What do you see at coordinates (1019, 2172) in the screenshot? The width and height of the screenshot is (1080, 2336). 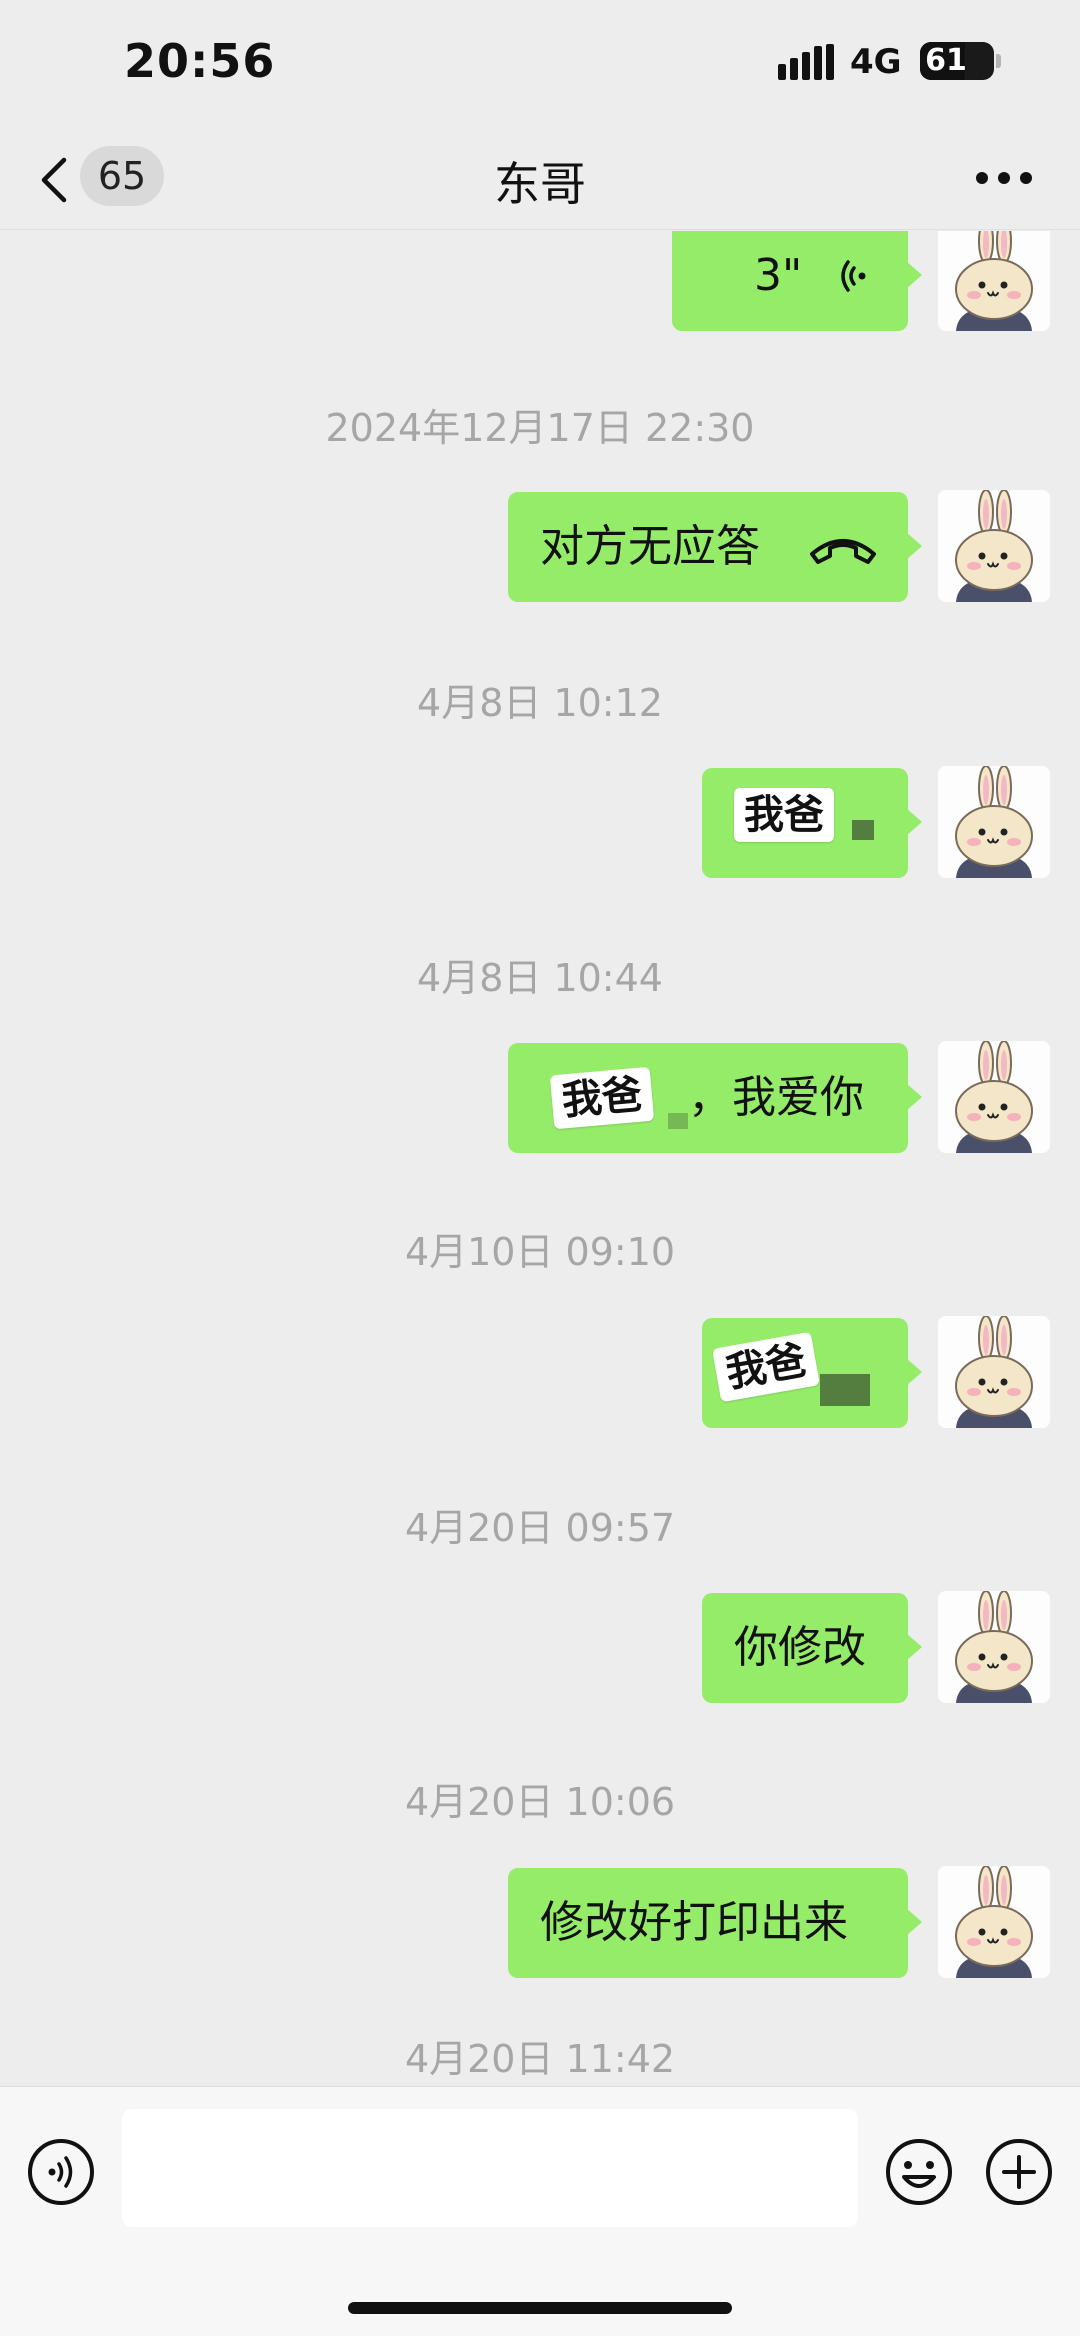 I see `plus-icon` at bounding box center [1019, 2172].